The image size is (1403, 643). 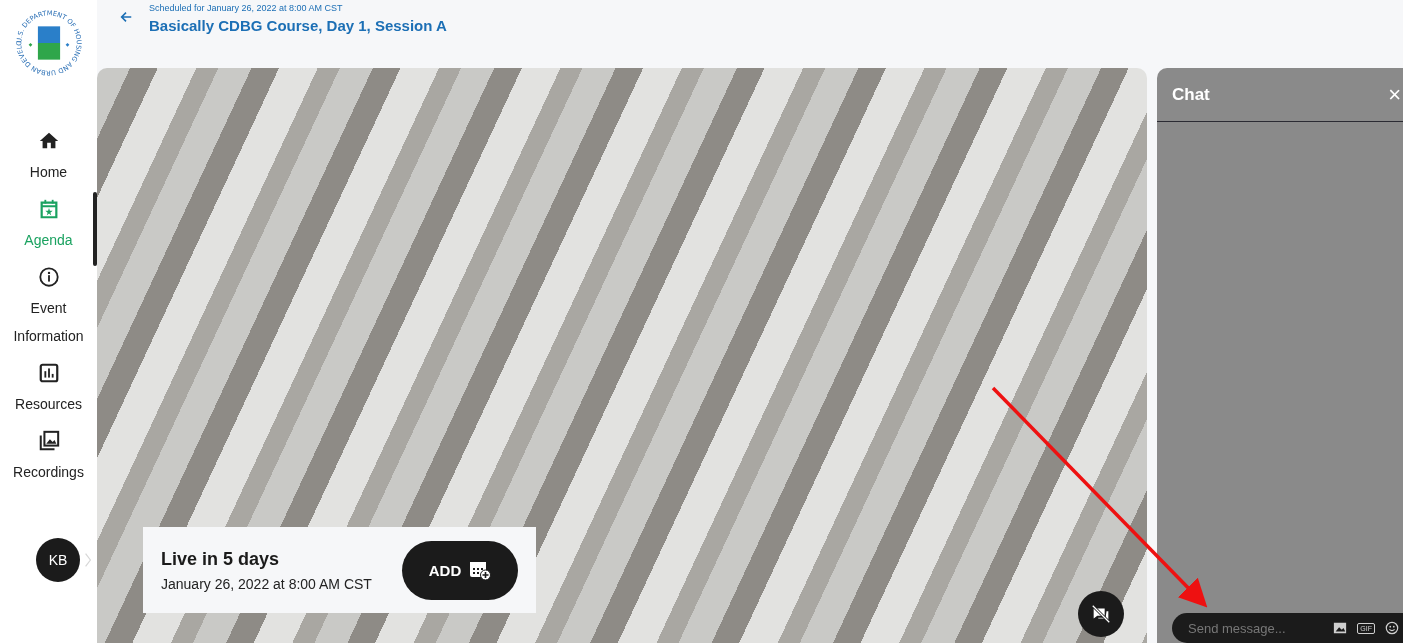 What do you see at coordinates (48, 458) in the screenshot?
I see `sidebar-item: Recordings` at bounding box center [48, 458].